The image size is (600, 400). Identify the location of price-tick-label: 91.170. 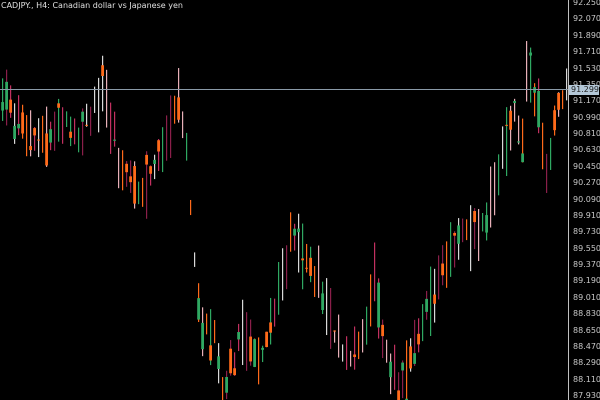
(586, 101).